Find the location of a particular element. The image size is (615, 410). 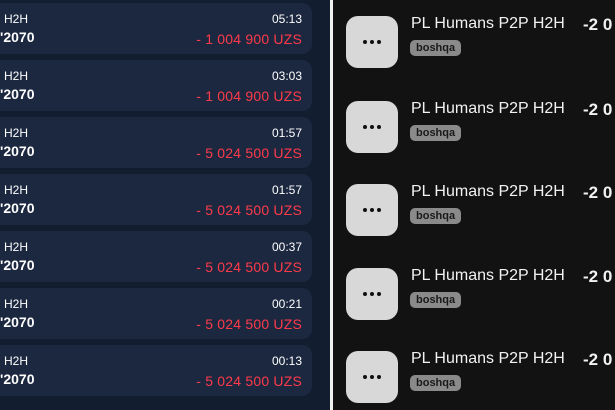

transaction-time: 00:21 is located at coordinates (286, 304).